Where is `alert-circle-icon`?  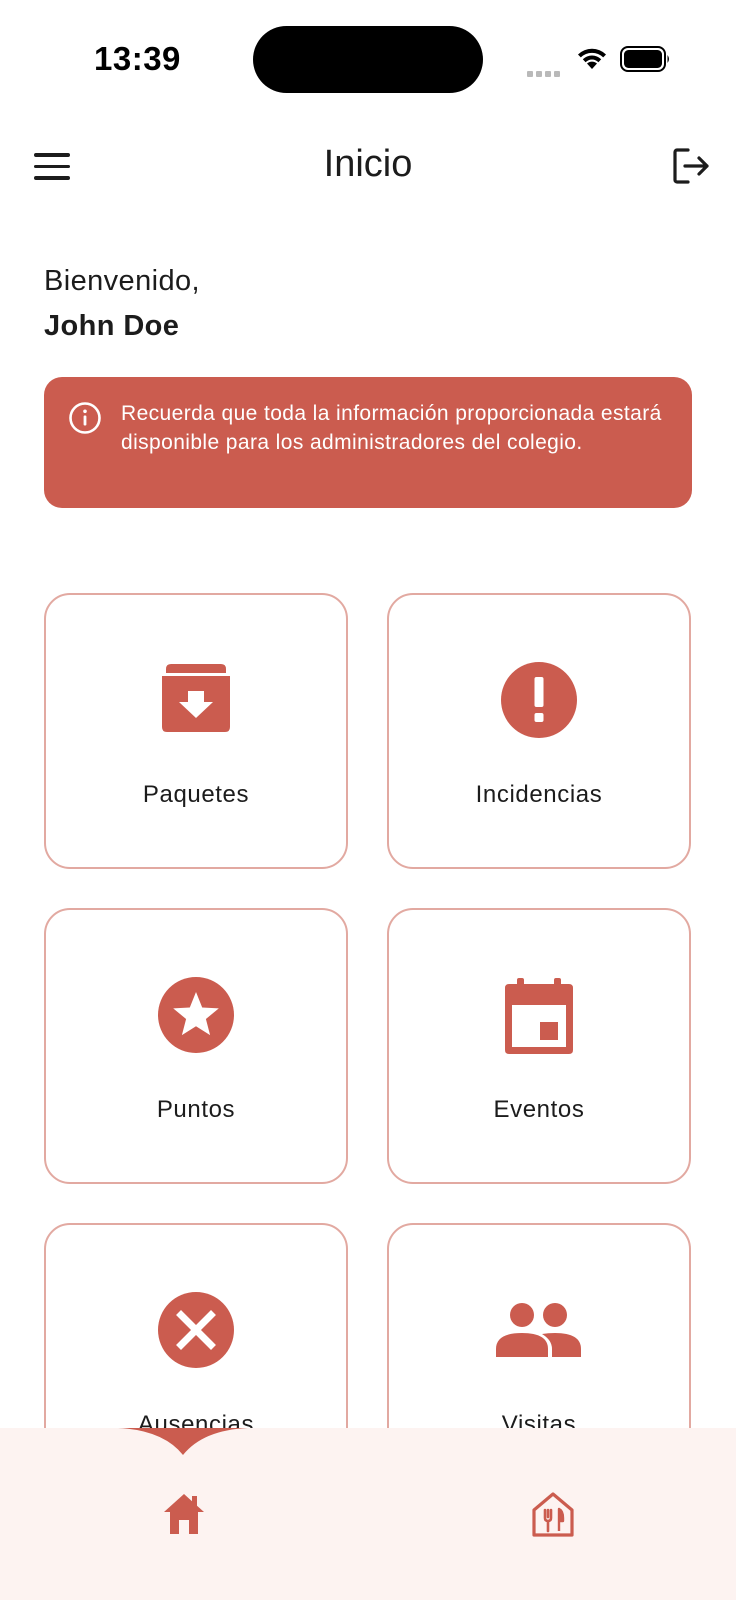
alert-circle-icon is located at coordinates (539, 700).